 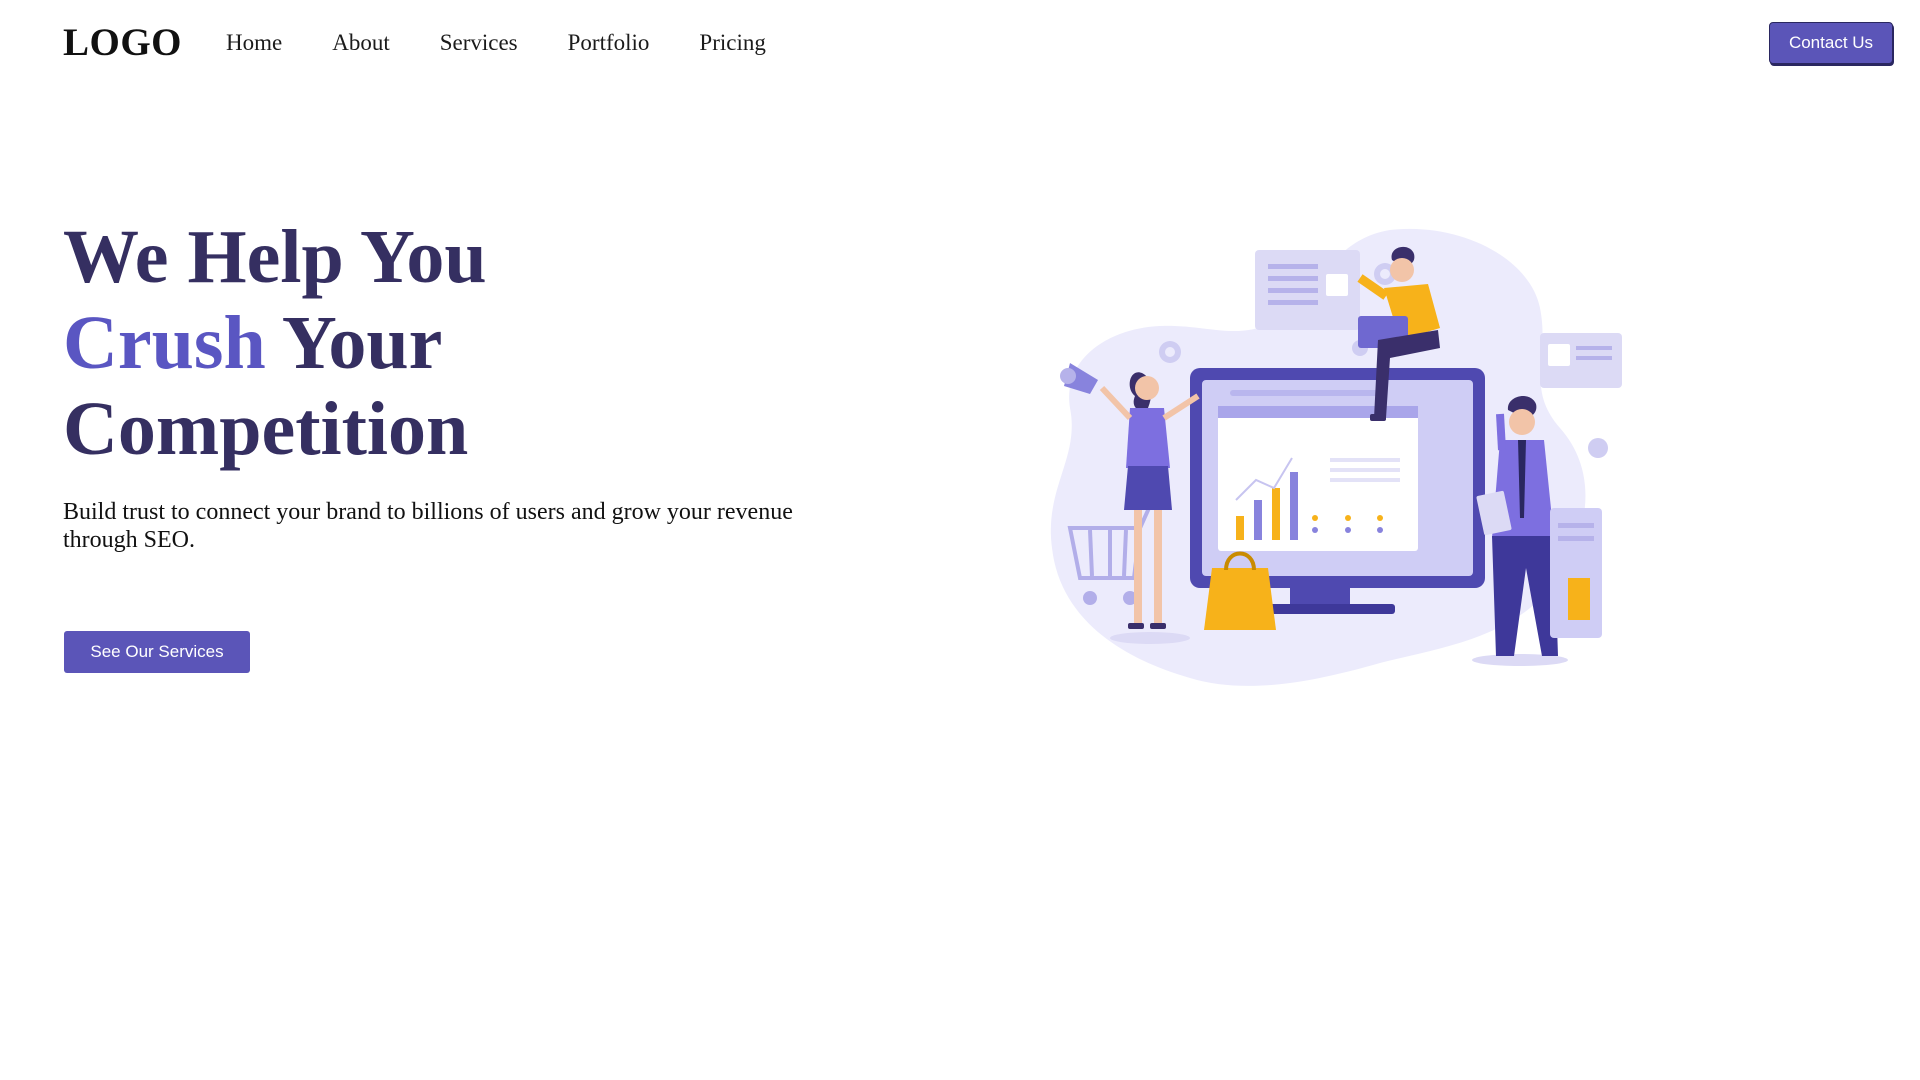 I want to click on floating-card-right, so click(x=1581, y=360).